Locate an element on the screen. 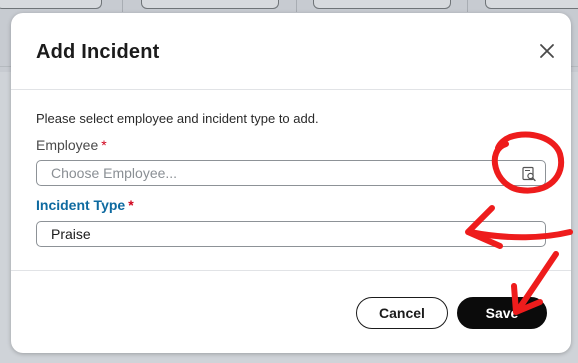  cancel-button: Cancel is located at coordinates (402, 313).